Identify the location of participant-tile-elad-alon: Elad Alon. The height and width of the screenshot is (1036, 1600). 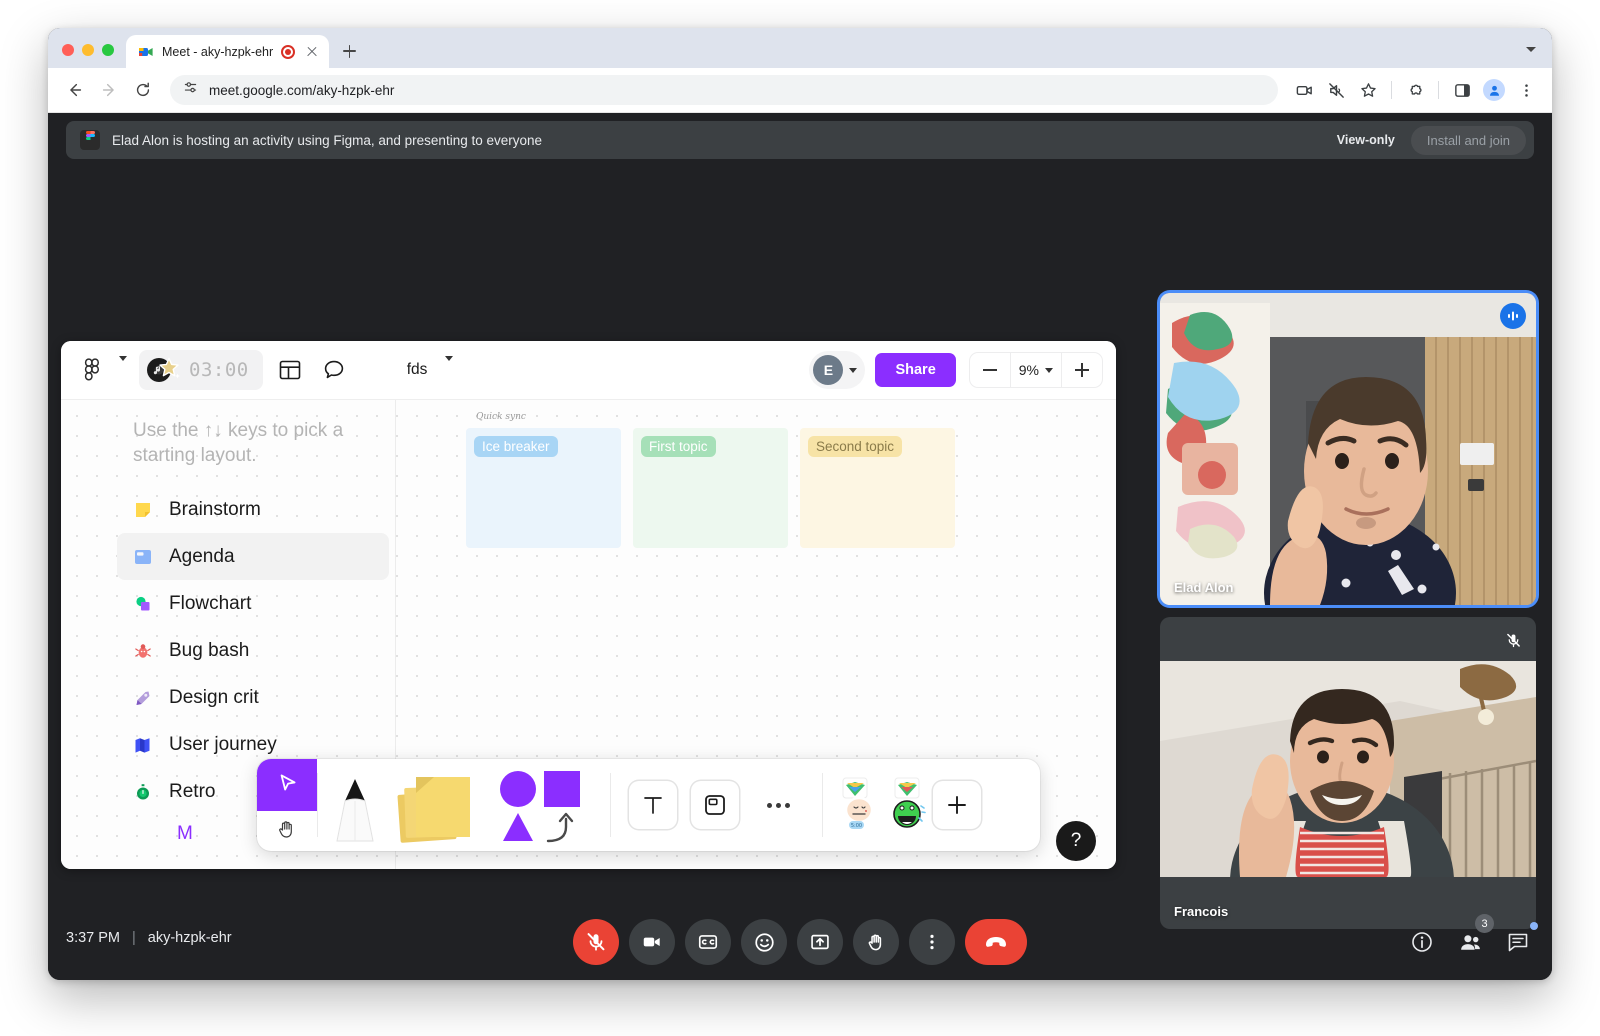
(1348, 449).